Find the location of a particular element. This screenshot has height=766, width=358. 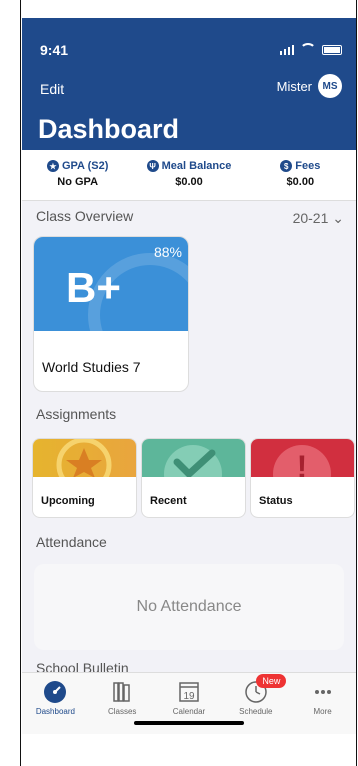

recent-assignments-card: Recent is located at coordinates (193, 478).